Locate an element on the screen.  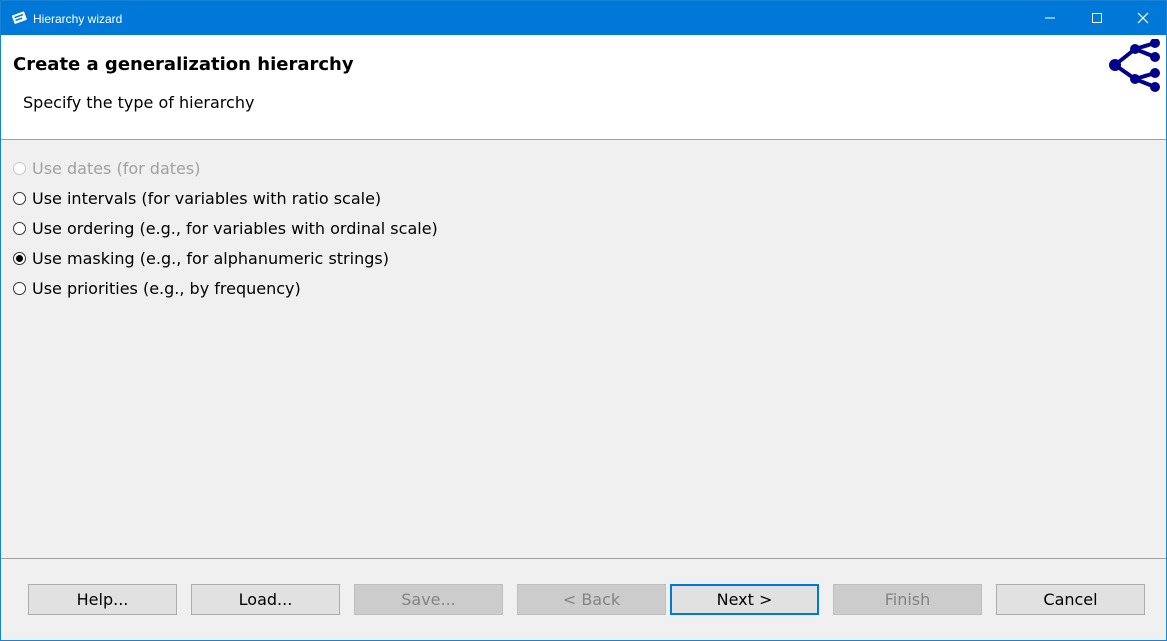
cancel-button: Cancel is located at coordinates (1070, 599).